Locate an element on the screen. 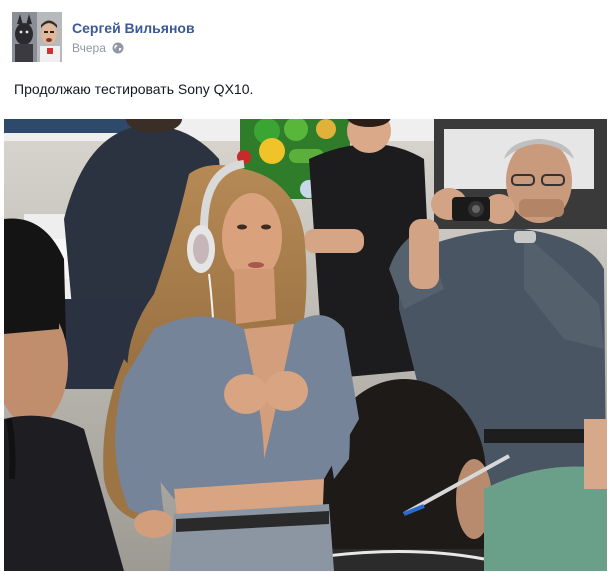 The width and height of the screenshot is (609, 572). author-avatar is located at coordinates (37, 37).